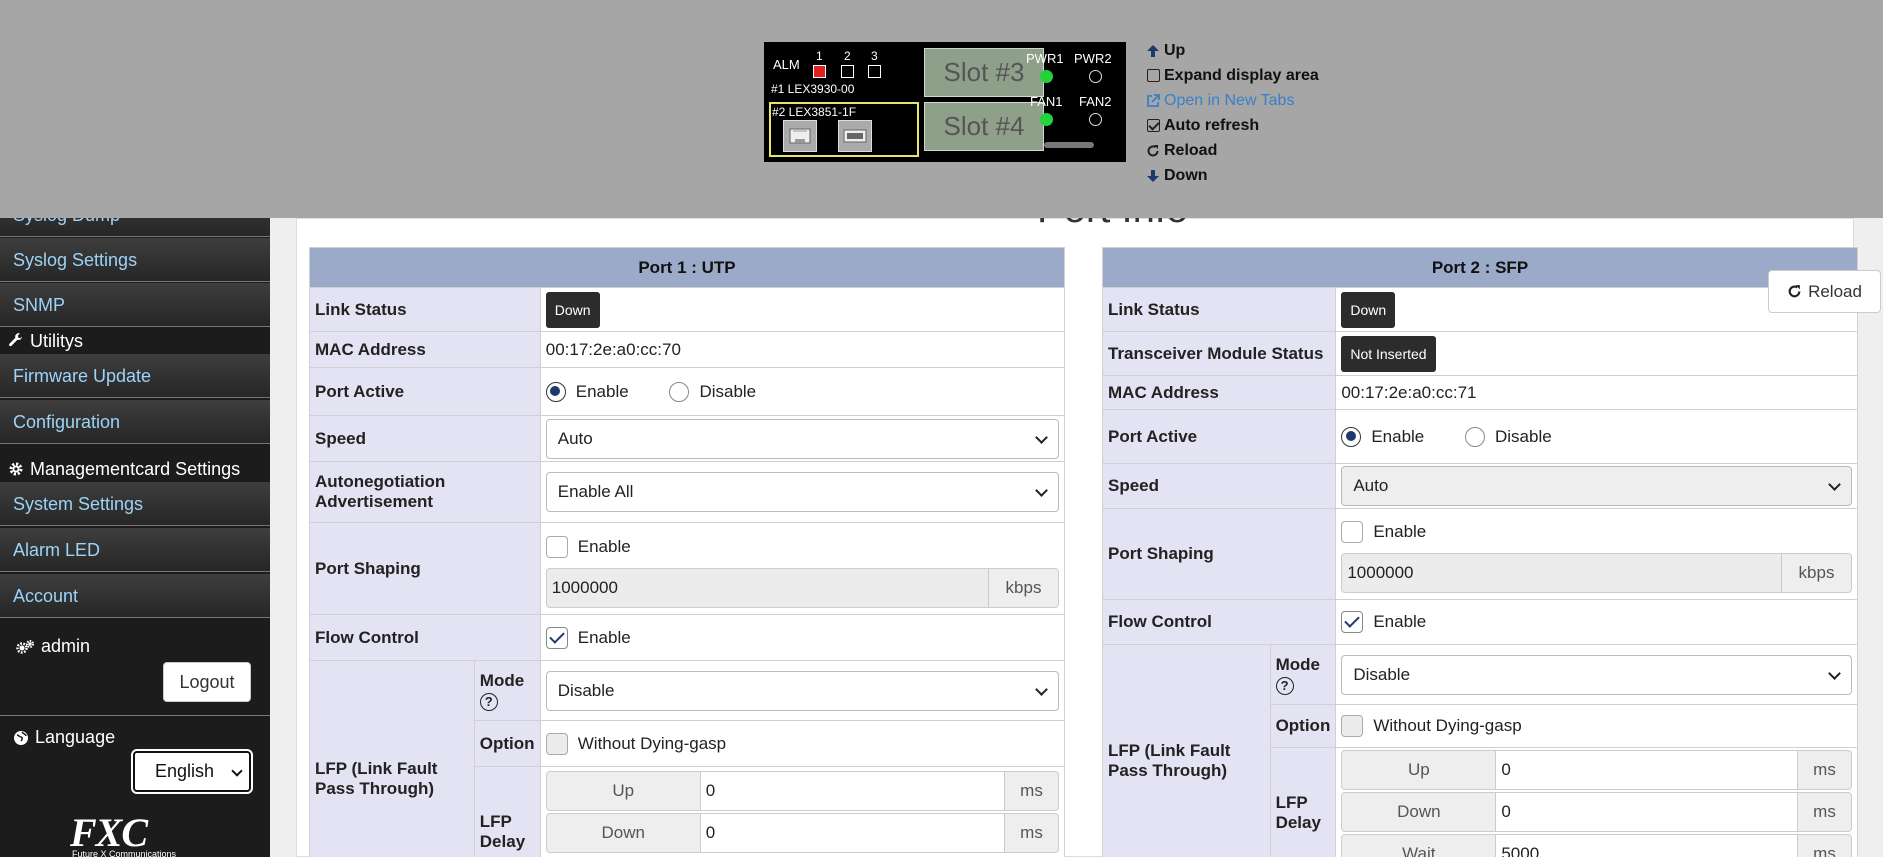 This screenshot has height=857, width=1883. What do you see at coordinates (800, 136) in the screenshot?
I see `rj45-port-icon` at bounding box center [800, 136].